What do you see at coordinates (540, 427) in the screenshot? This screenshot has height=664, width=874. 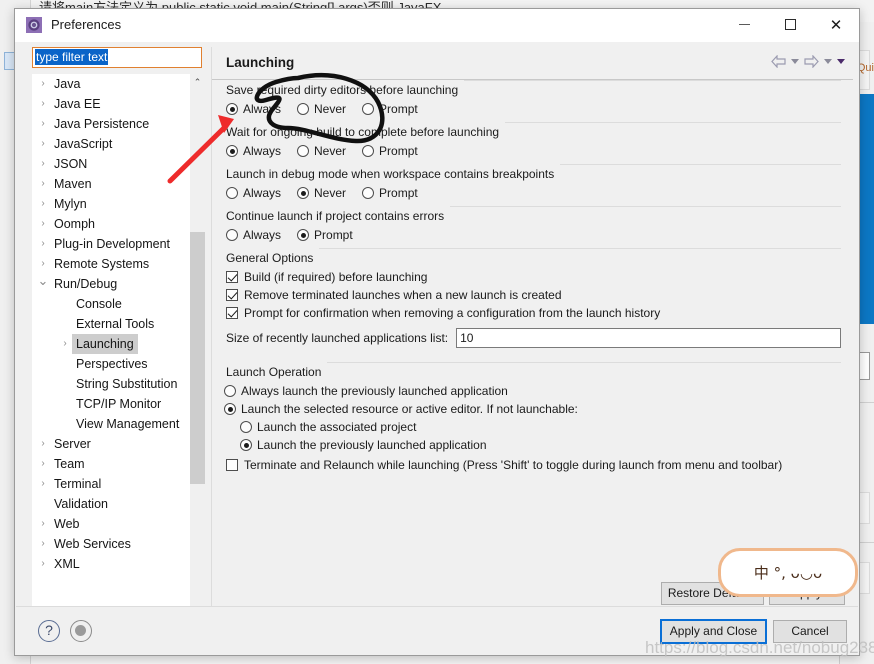 I see `launch-operation-option: Launch the associated project` at bounding box center [540, 427].